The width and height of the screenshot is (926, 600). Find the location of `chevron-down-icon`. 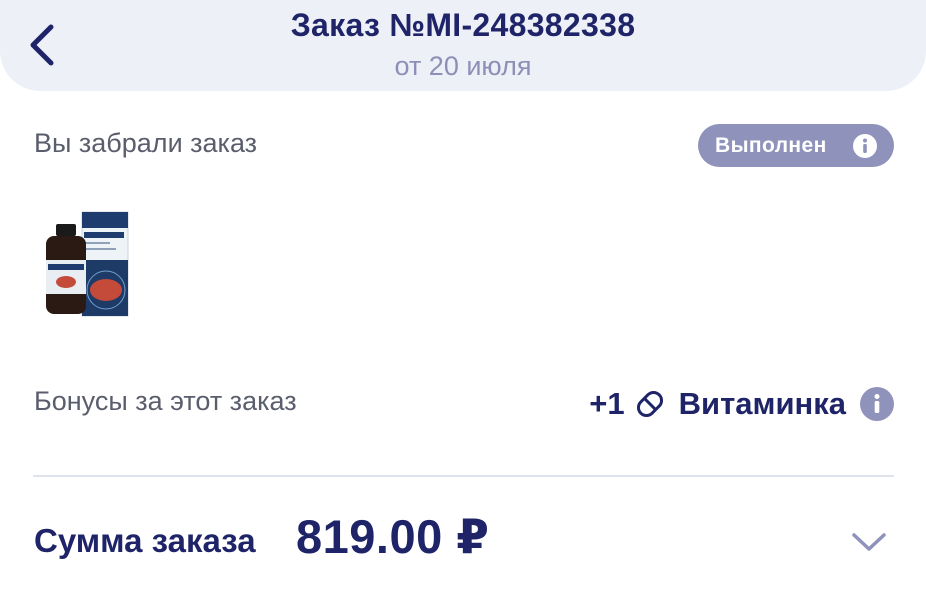

chevron-down-icon is located at coordinates (869, 542).